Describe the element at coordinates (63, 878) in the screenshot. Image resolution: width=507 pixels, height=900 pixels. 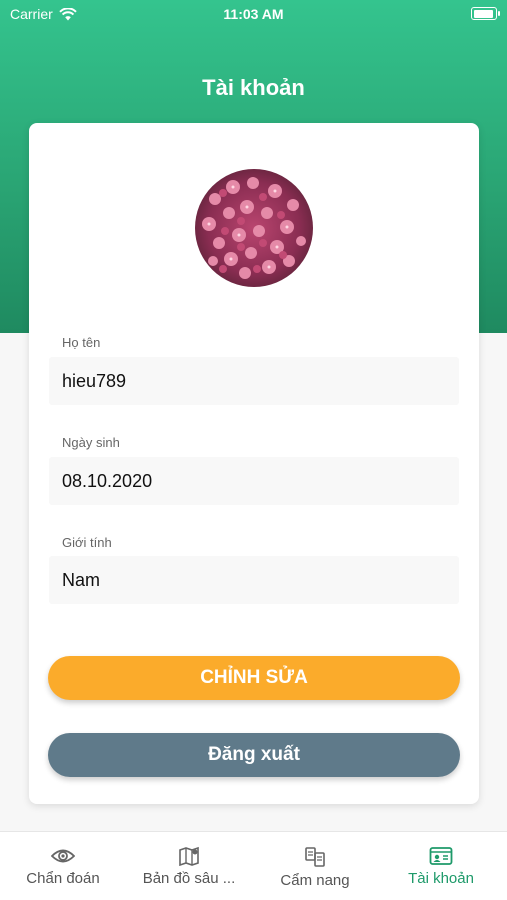
I see `tab-label: Chẩn đoán` at that location.